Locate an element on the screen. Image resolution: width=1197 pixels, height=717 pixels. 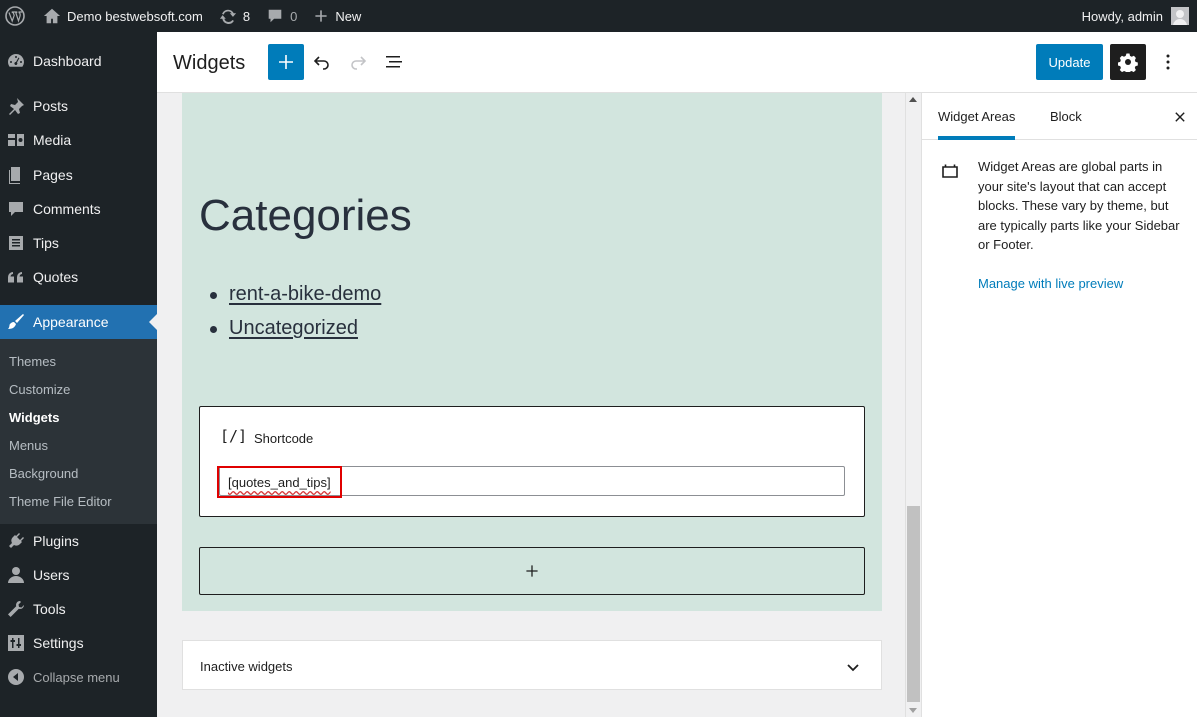
menu-item-tools: Tools is located at coordinates (78, 609).